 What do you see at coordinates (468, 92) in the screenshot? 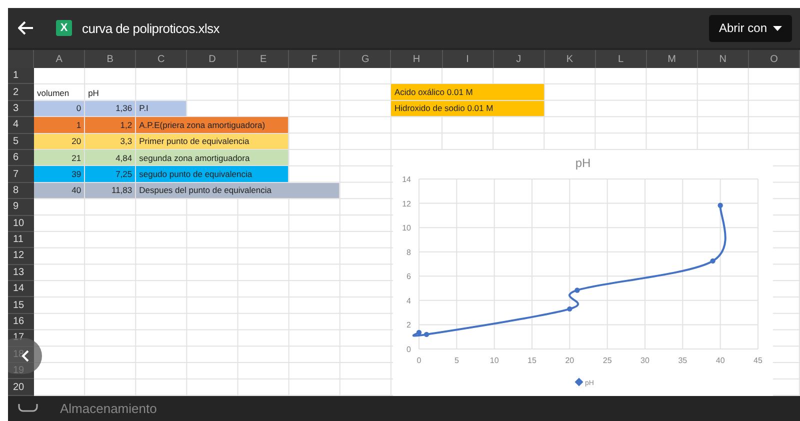
I see `note-cell: Acido oxálico 0.01 M` at bounding box center [468, 92].